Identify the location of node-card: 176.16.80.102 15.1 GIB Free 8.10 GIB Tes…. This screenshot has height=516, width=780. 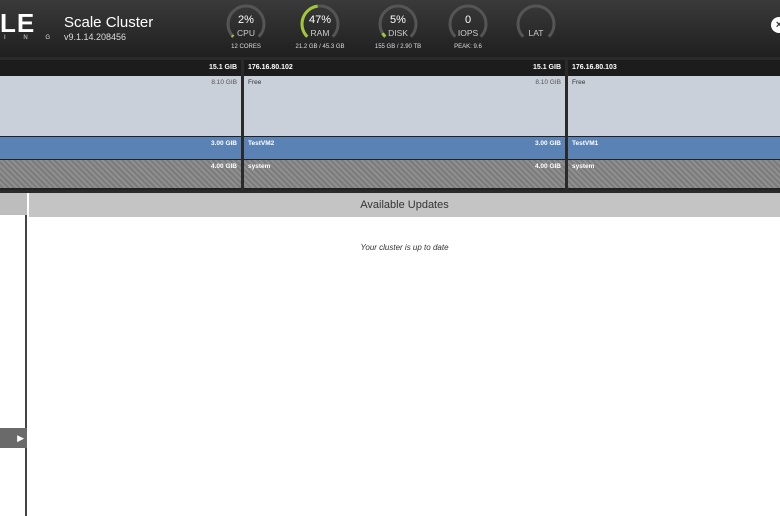
(404, 125).